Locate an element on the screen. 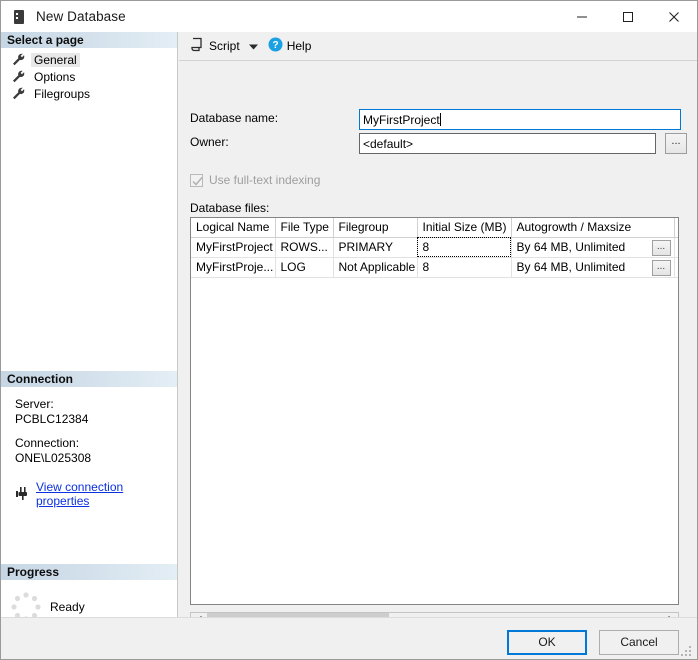  sidebar-item-label: General is located at coordinates (55, 59).